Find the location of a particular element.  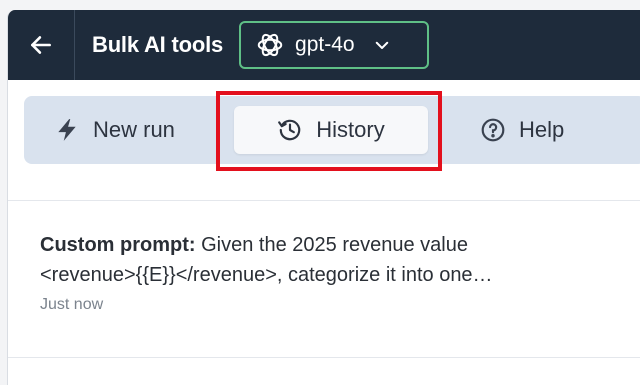

chevron-down-icon is located at coordinates (381, 45).